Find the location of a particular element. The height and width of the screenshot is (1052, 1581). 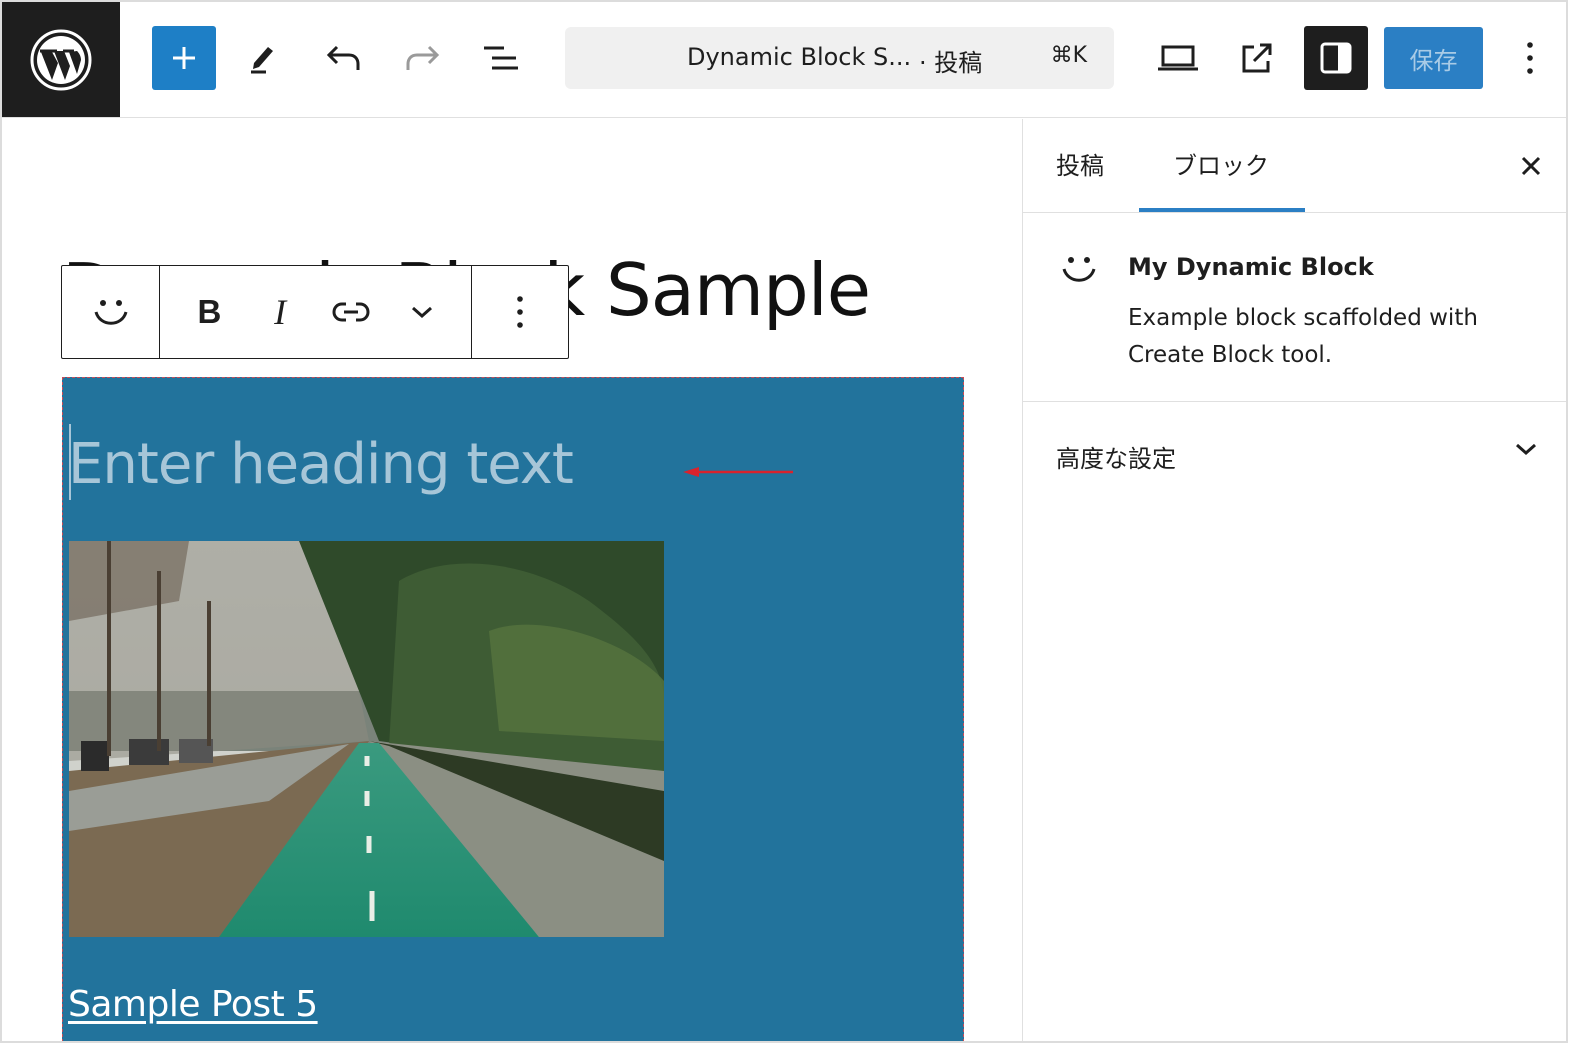

add-block-button is located at coordinates (184, 58).